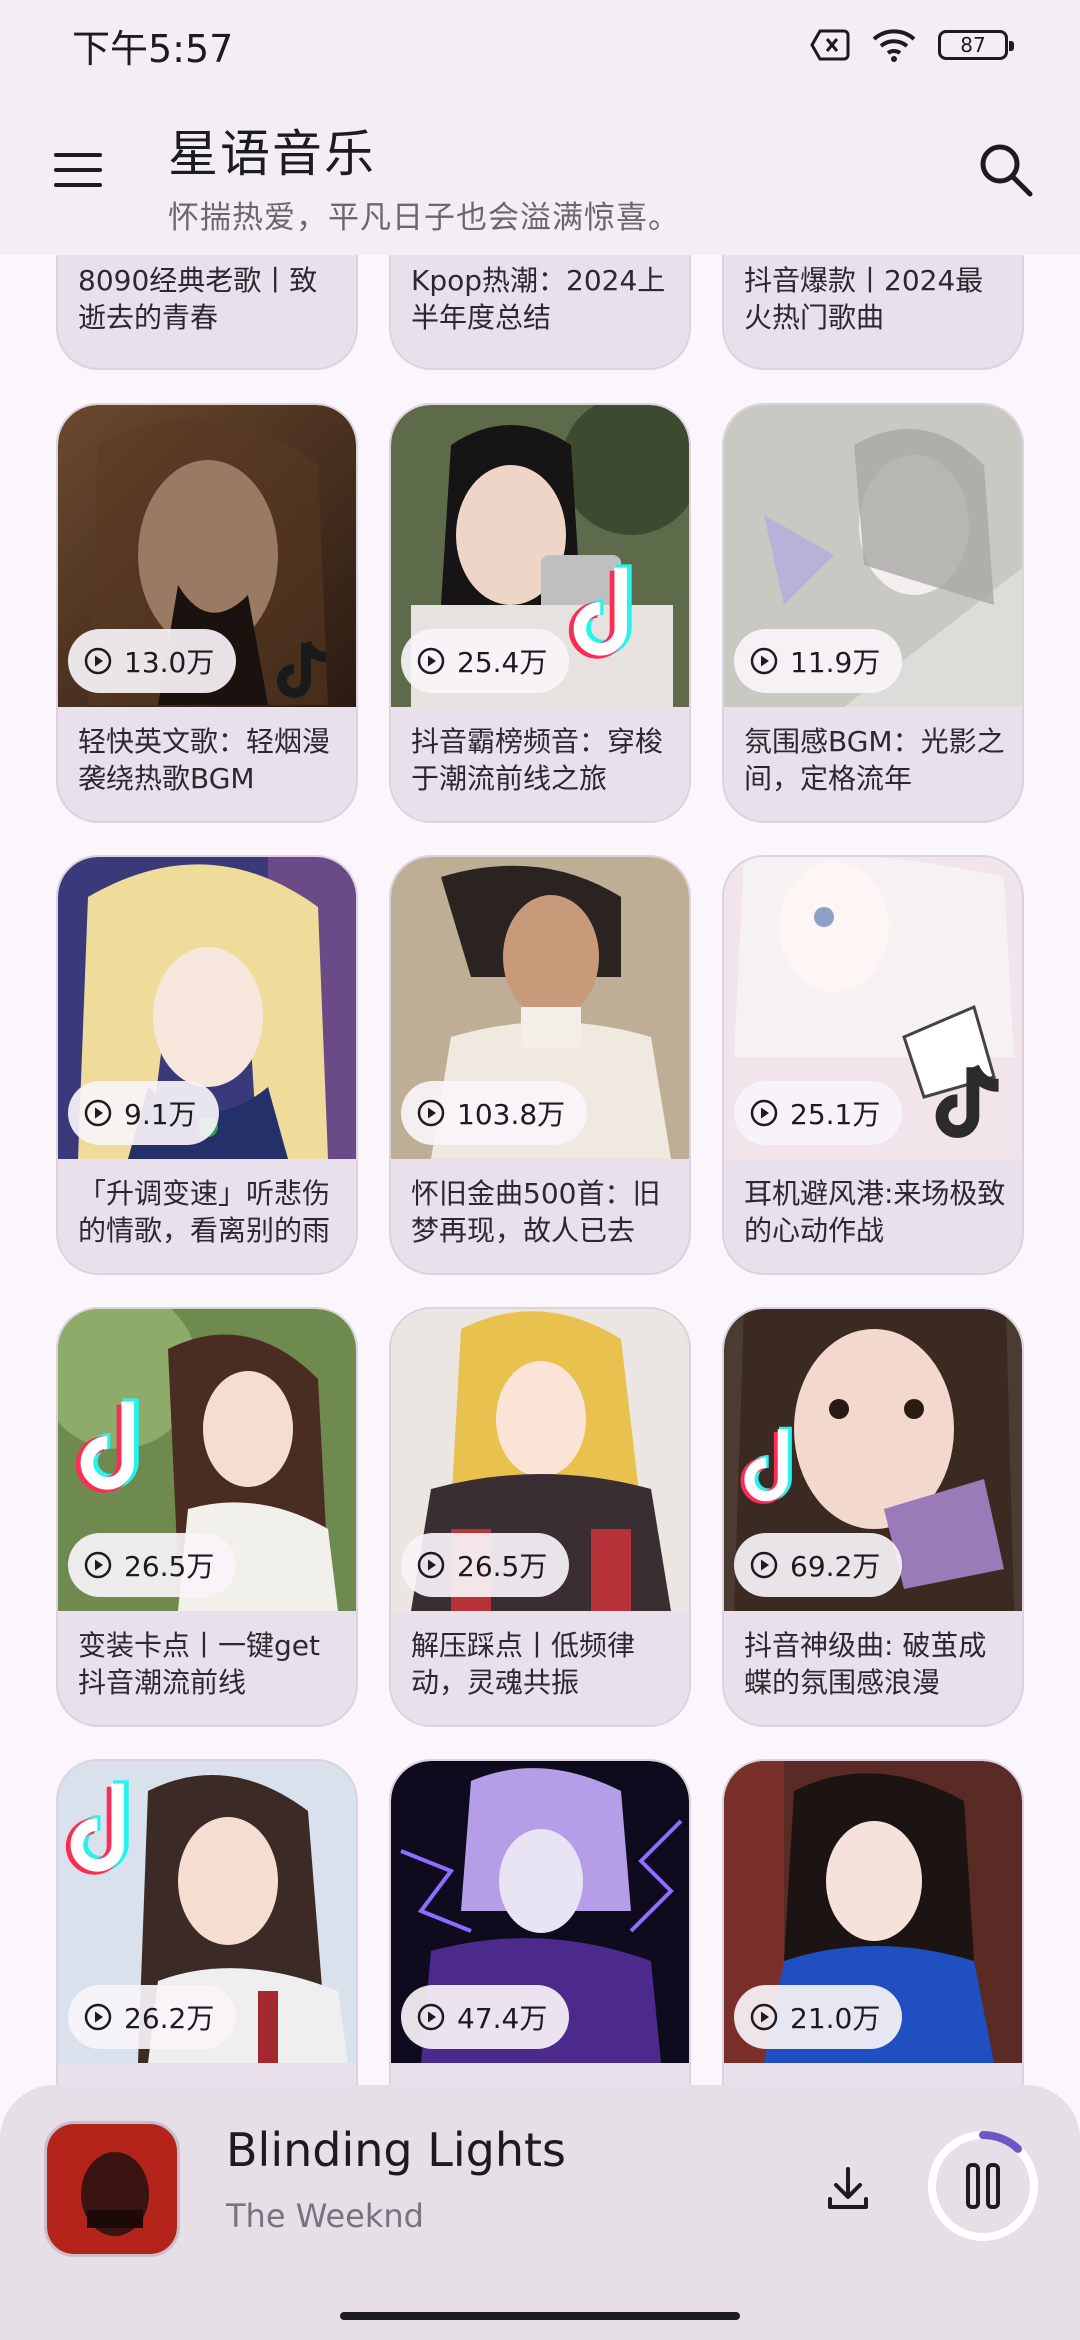 This screenshot has width=1080, height=2340. I want to click on status-bar: 下午5:57 87, so click(540, 45).